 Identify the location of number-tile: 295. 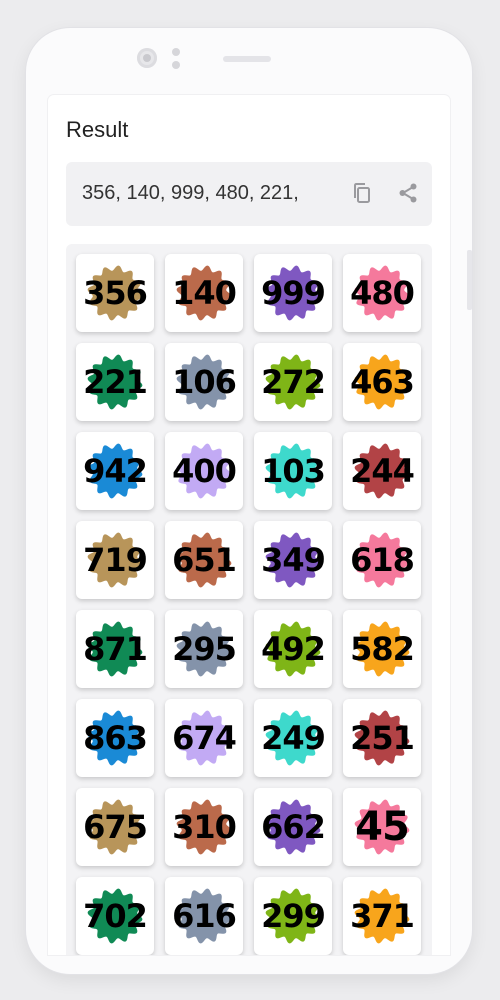
(204, 649).